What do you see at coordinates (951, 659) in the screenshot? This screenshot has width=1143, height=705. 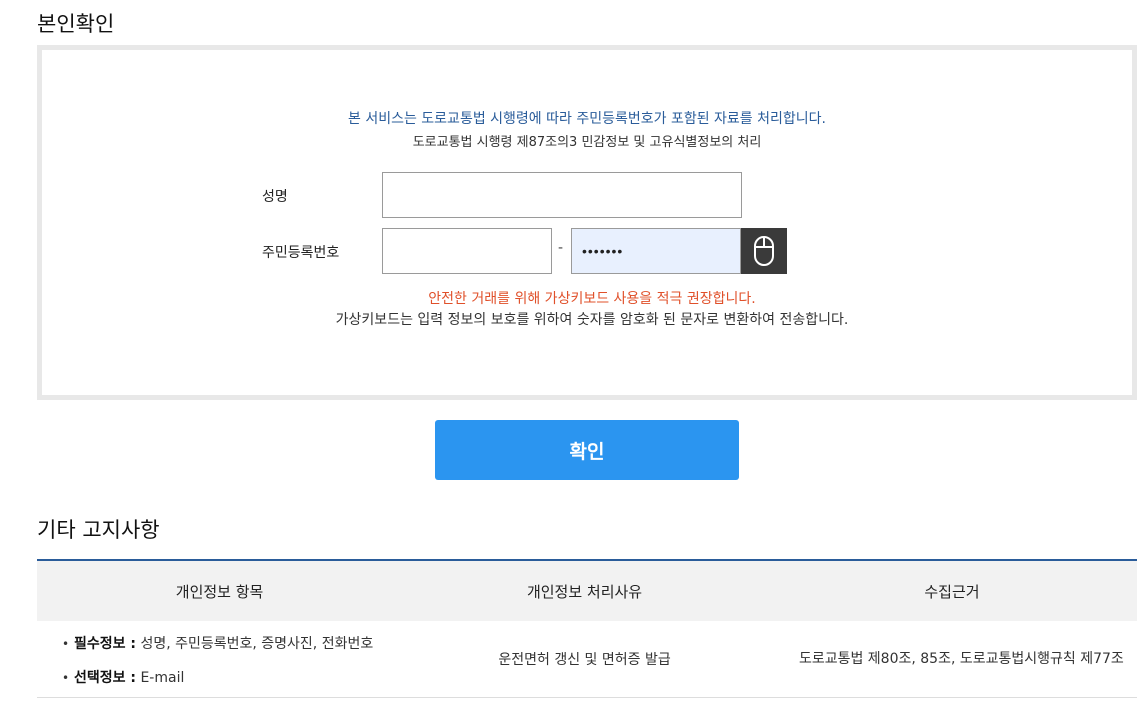 I see `collection-basis-cell: 도로교통법 제80조, 85조, 도로교통법시행규칙 제77조` at bounding box center [951, 659].